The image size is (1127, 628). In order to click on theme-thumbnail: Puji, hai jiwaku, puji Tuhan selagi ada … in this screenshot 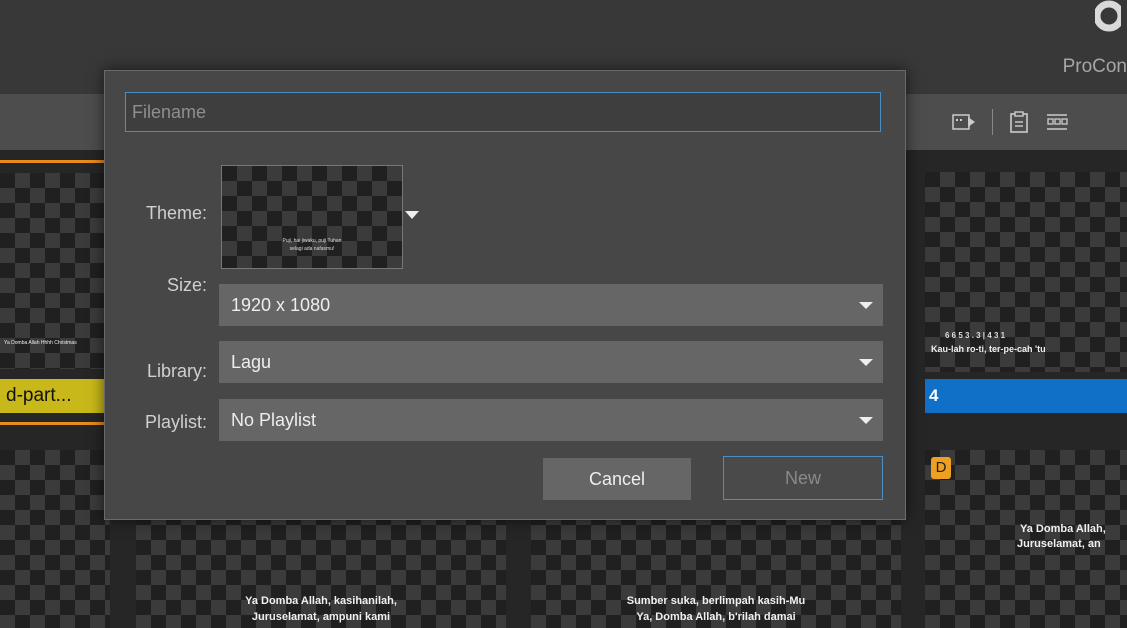, I will do `click(312, 217)`.